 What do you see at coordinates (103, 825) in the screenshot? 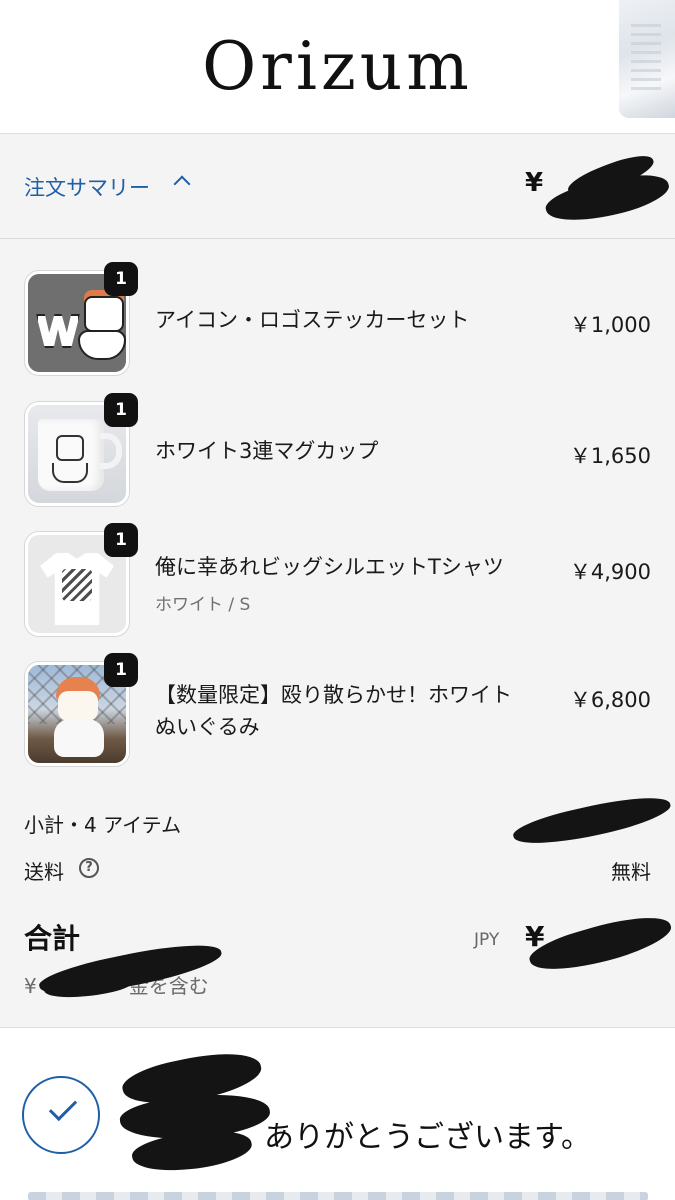
I see `subtotal-label: 小計・4 アイテム` at bounding box center [103, 825].